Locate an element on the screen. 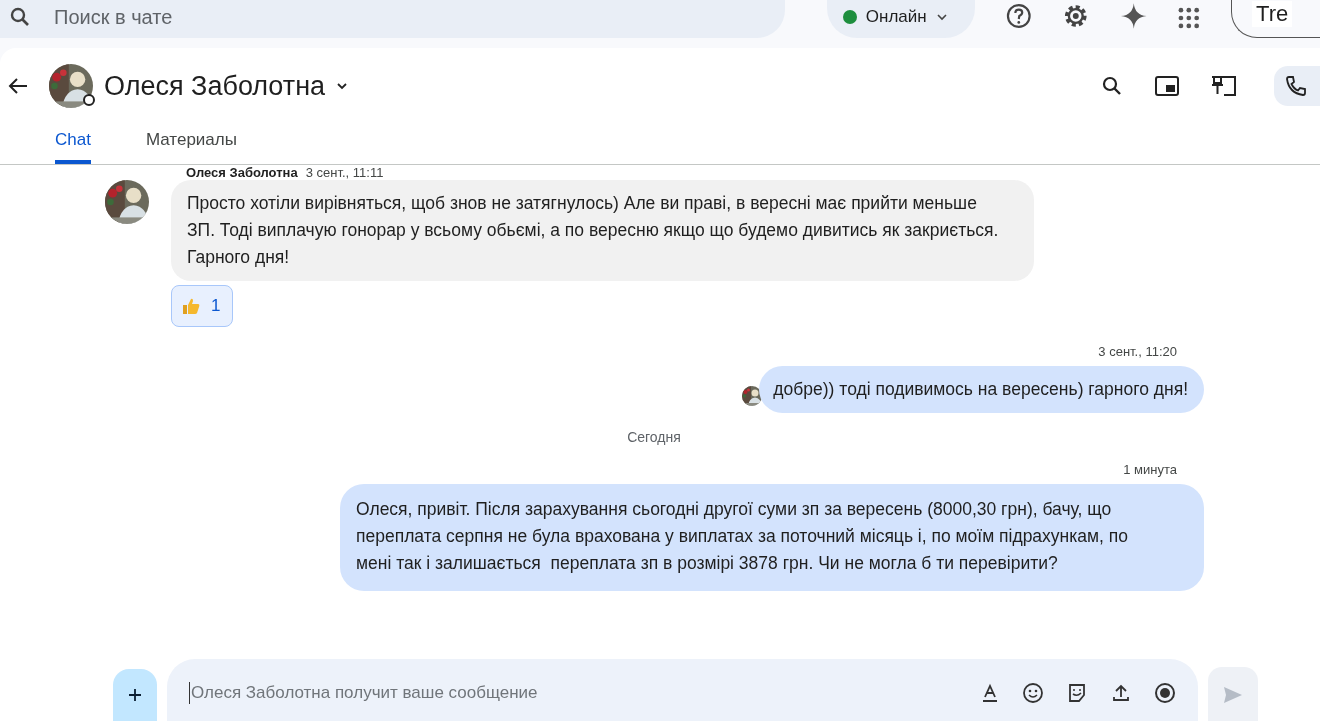  pin-screen-icon is located at coordinates (1224, 86).